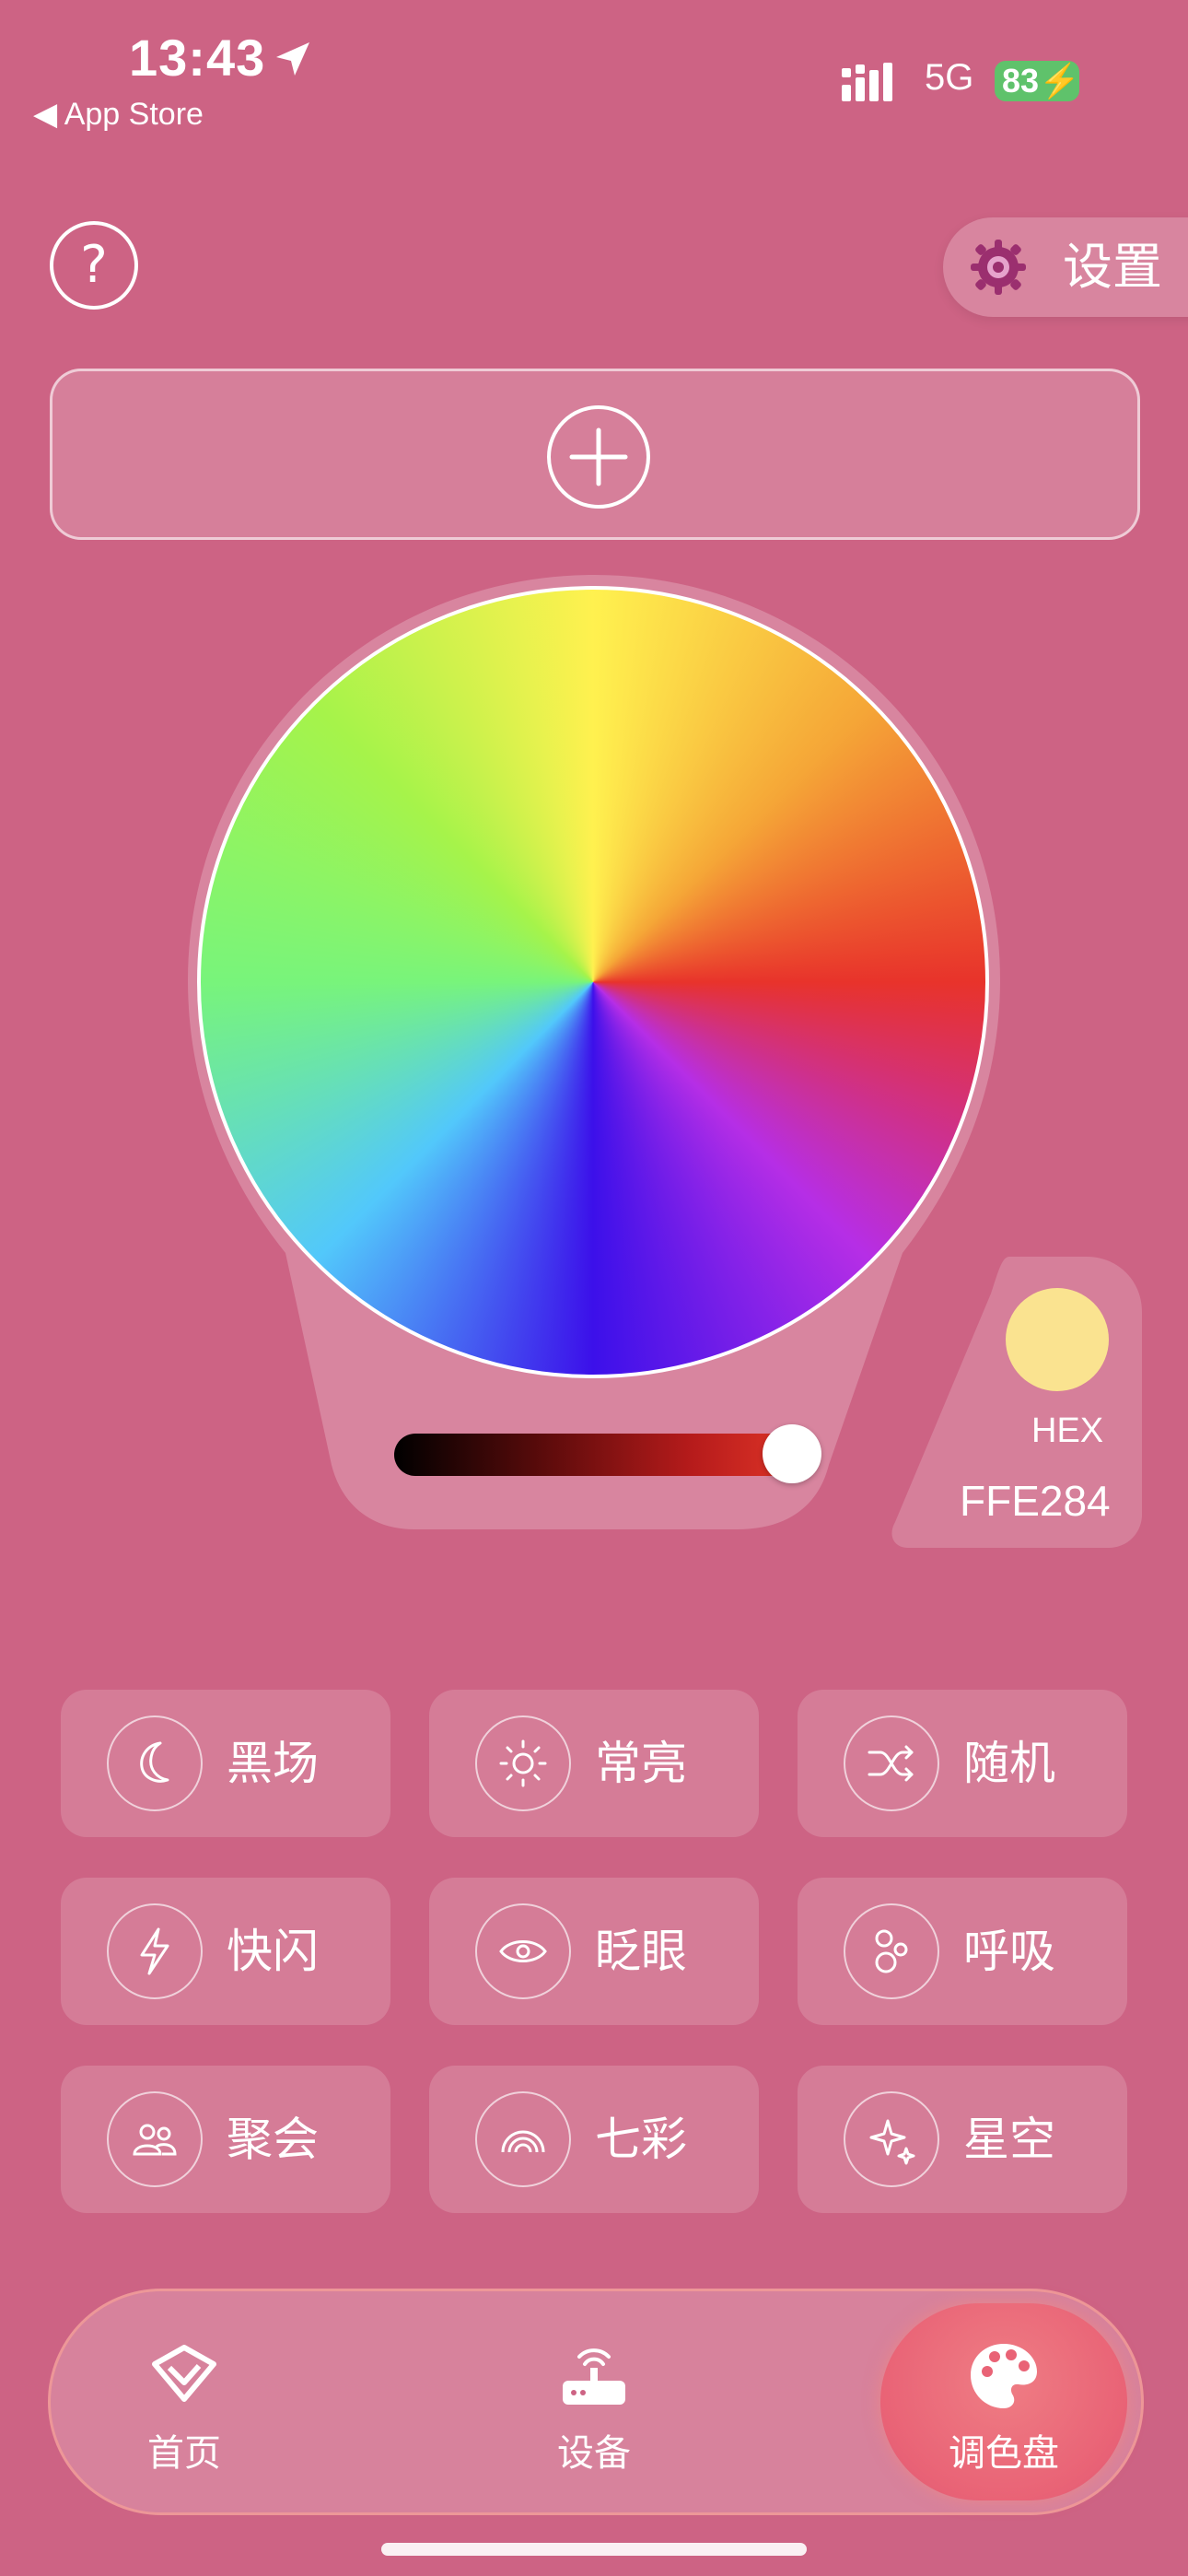  Describe the element at coordinates (594, 2139) in the screenshot. I see `mode-button-rainbow: 七彩` at that location.